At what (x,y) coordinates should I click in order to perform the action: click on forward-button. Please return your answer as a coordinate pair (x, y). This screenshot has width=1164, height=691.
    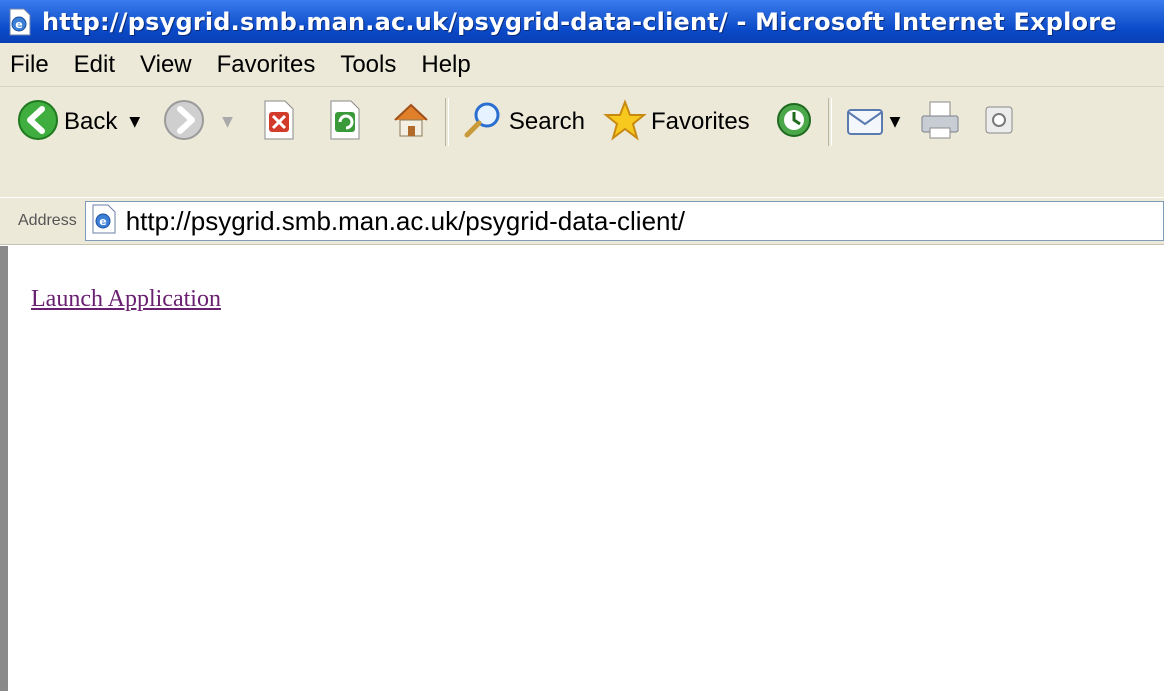
    Looking at the image, I should click on (184, 122).